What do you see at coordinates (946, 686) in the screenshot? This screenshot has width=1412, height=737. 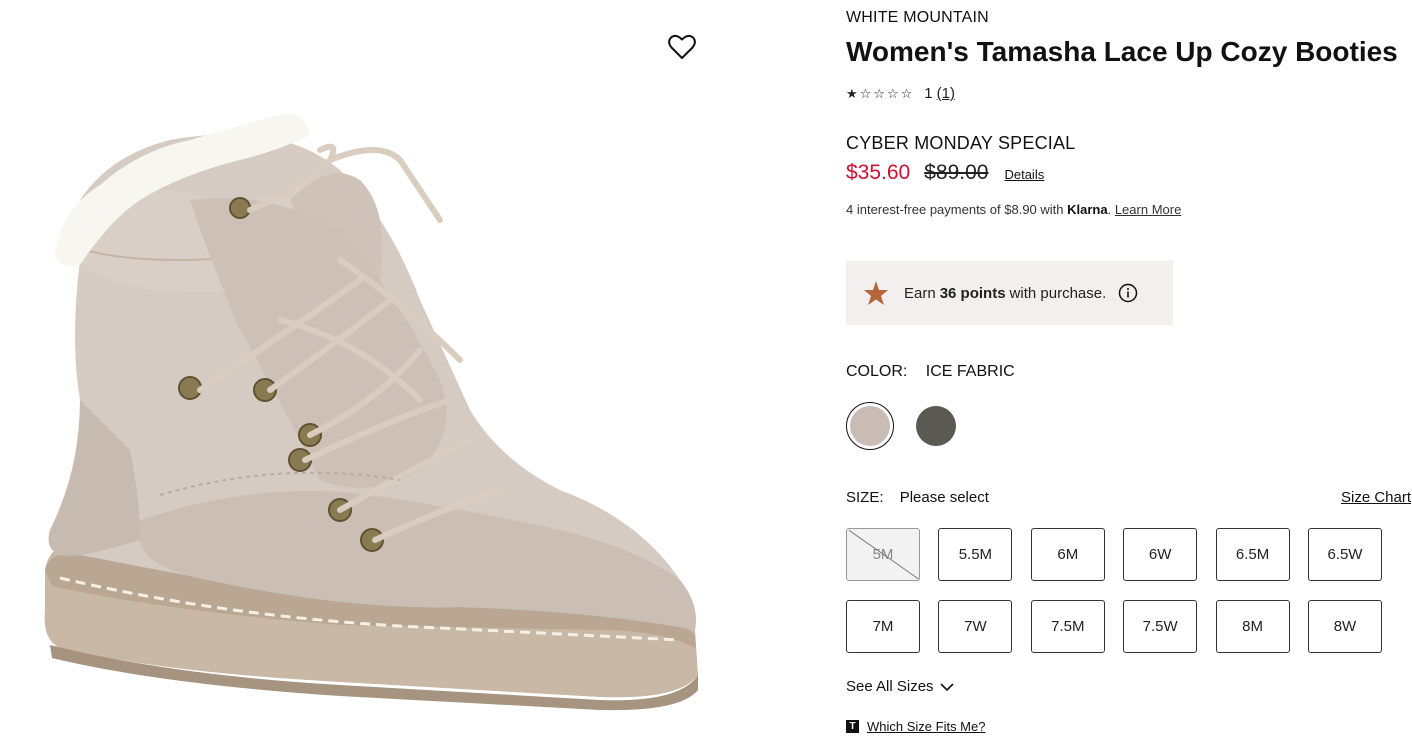 I see `chevron-down-icon` at bounding box center [946, 686].